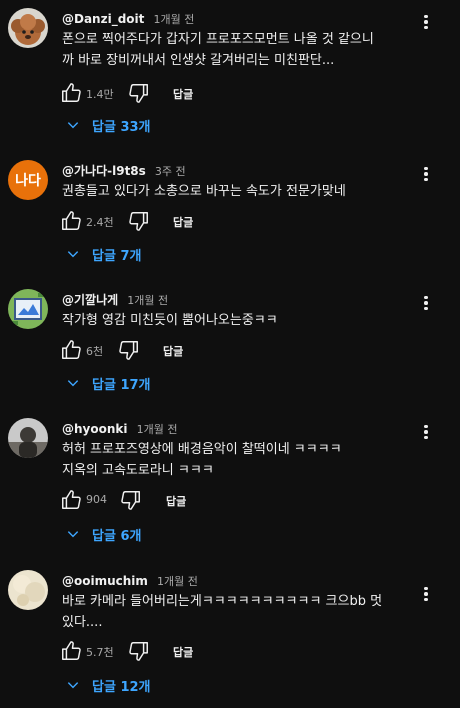 Image resolution: width=460 pixels, height=708 pixels. I want to click on like-count: 6천, so click(95, 351).